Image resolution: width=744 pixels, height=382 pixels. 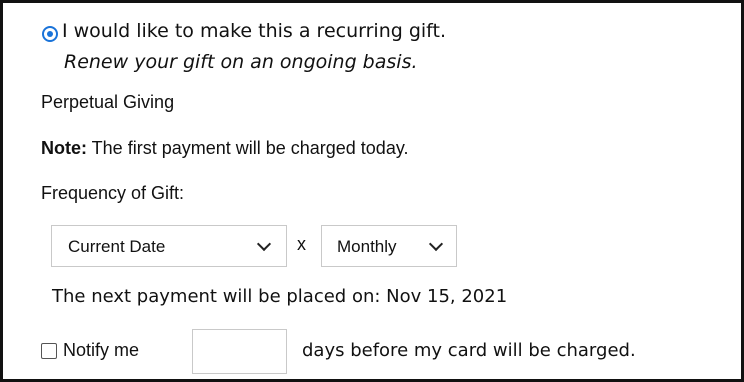 What do you see at coordinates (64, 148) in the screenshot?
I see `note-bold-label: Note:` at bounding box center [64, 148].